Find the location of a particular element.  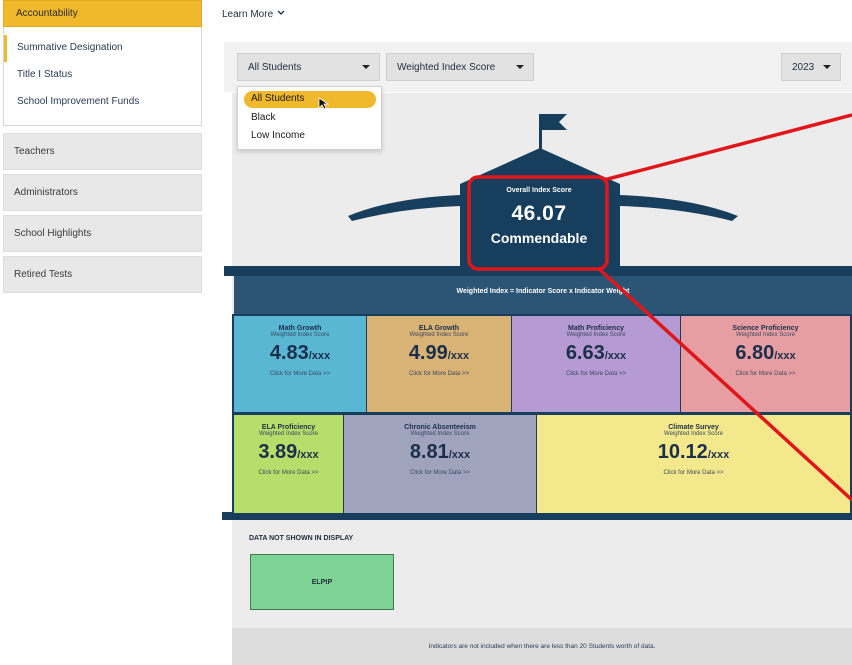

tile-value-line: 4.83/xxx is located at coordinates (300, 354).